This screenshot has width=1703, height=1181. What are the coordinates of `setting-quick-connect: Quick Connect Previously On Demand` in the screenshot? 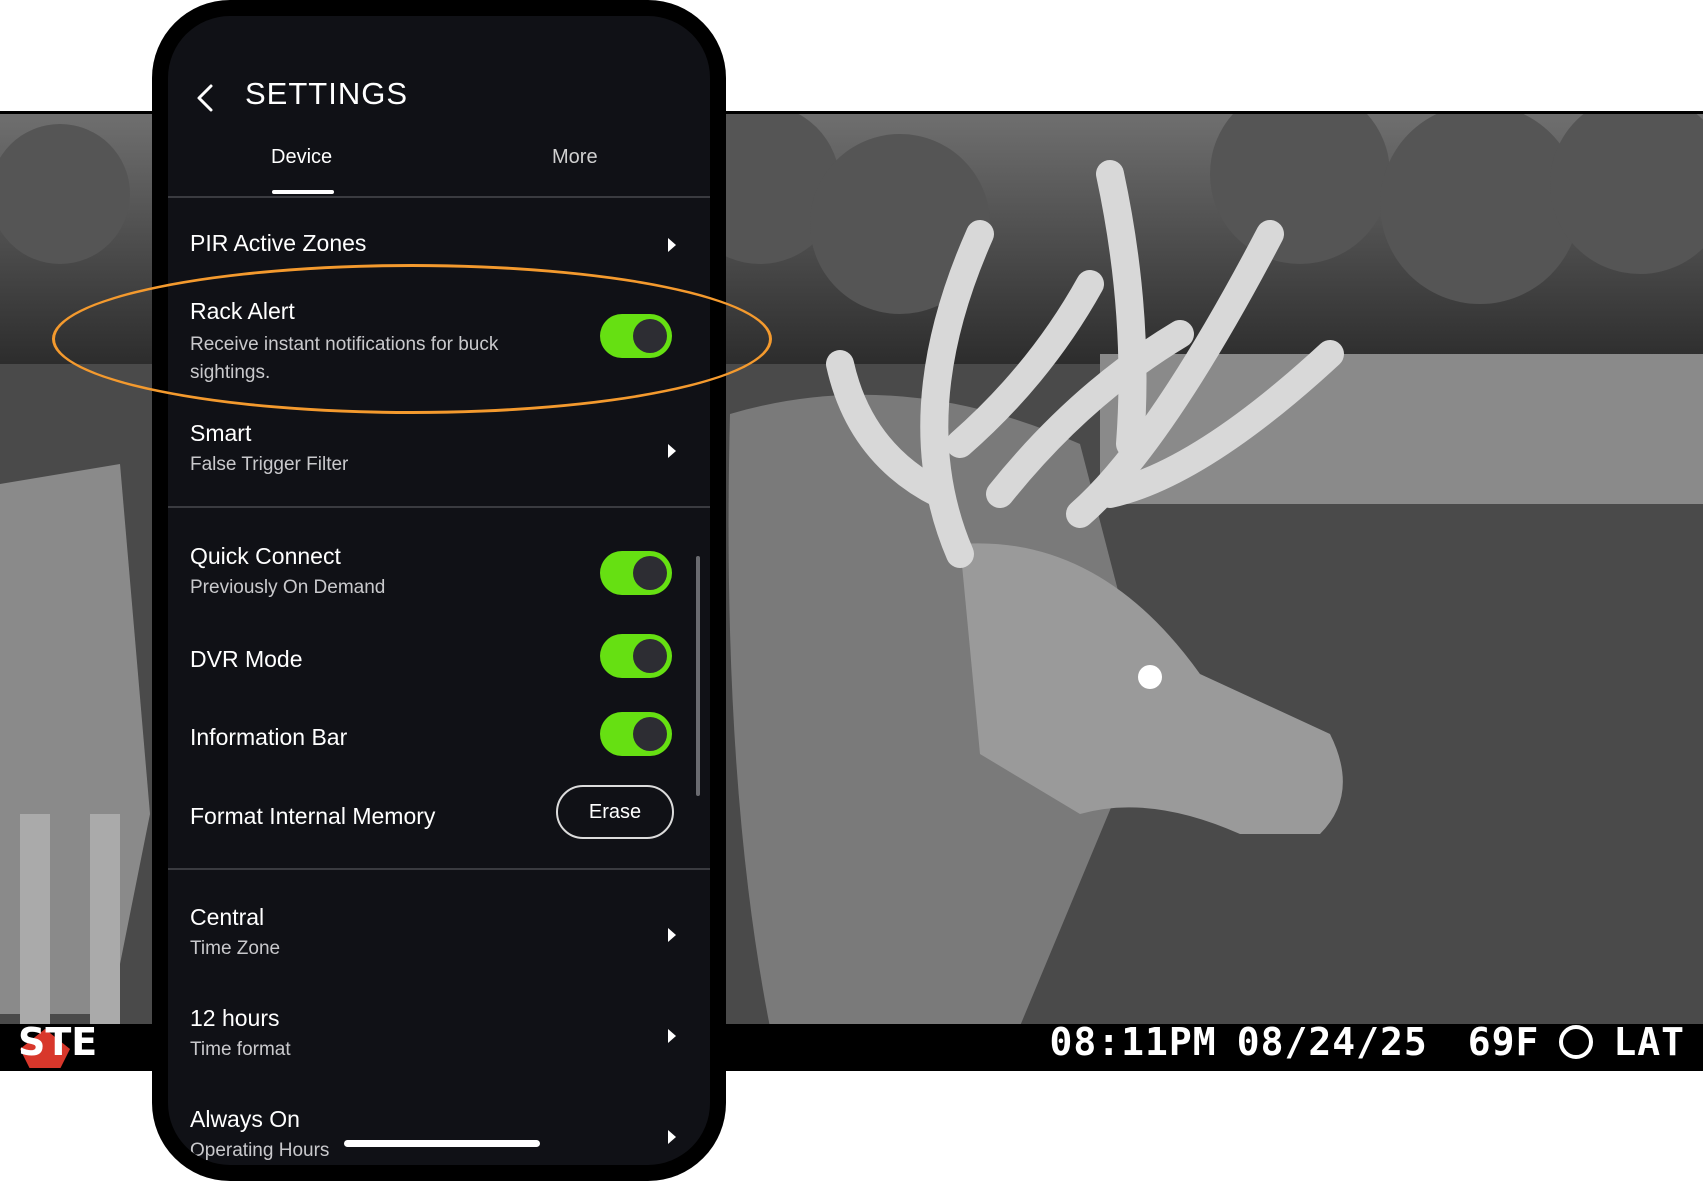 It's located at (439, 578).